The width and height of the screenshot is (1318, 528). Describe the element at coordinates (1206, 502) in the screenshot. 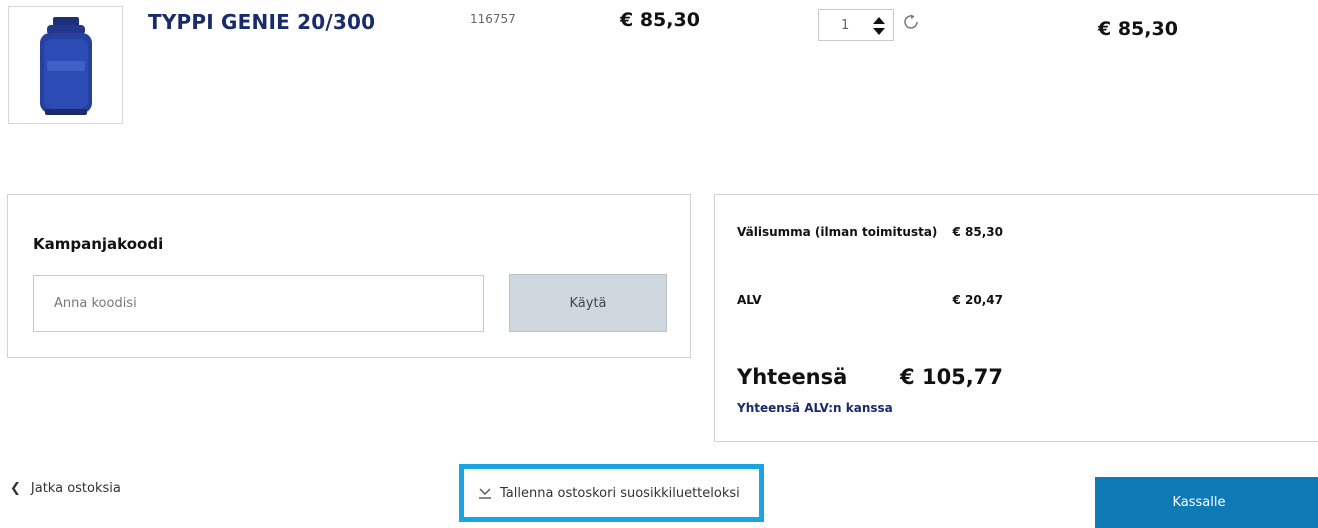

I see `checkout-button: Kassalle` at that location.